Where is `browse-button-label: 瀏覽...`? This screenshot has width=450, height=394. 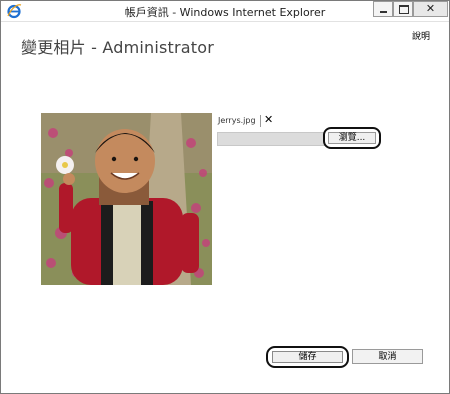 browse-button-label: 瀏覽... is located at coordinates (352, 138).